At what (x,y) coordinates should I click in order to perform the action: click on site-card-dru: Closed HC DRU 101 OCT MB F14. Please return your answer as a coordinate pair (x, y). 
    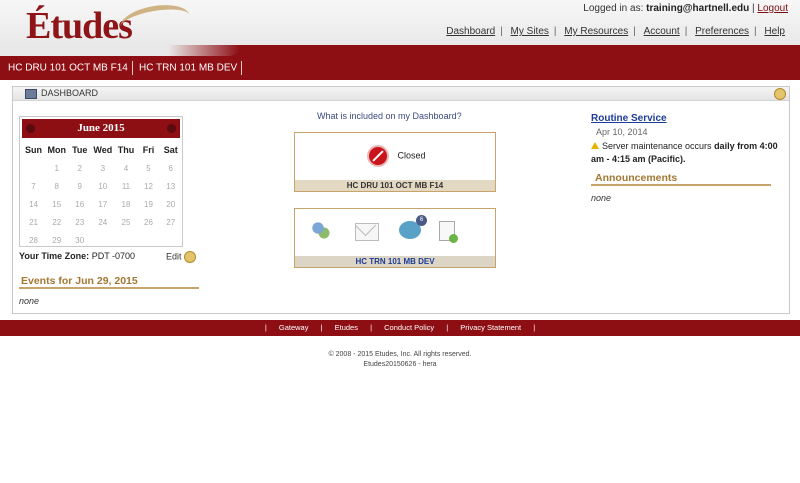
    Looking at the image, I should click on (395, 162).